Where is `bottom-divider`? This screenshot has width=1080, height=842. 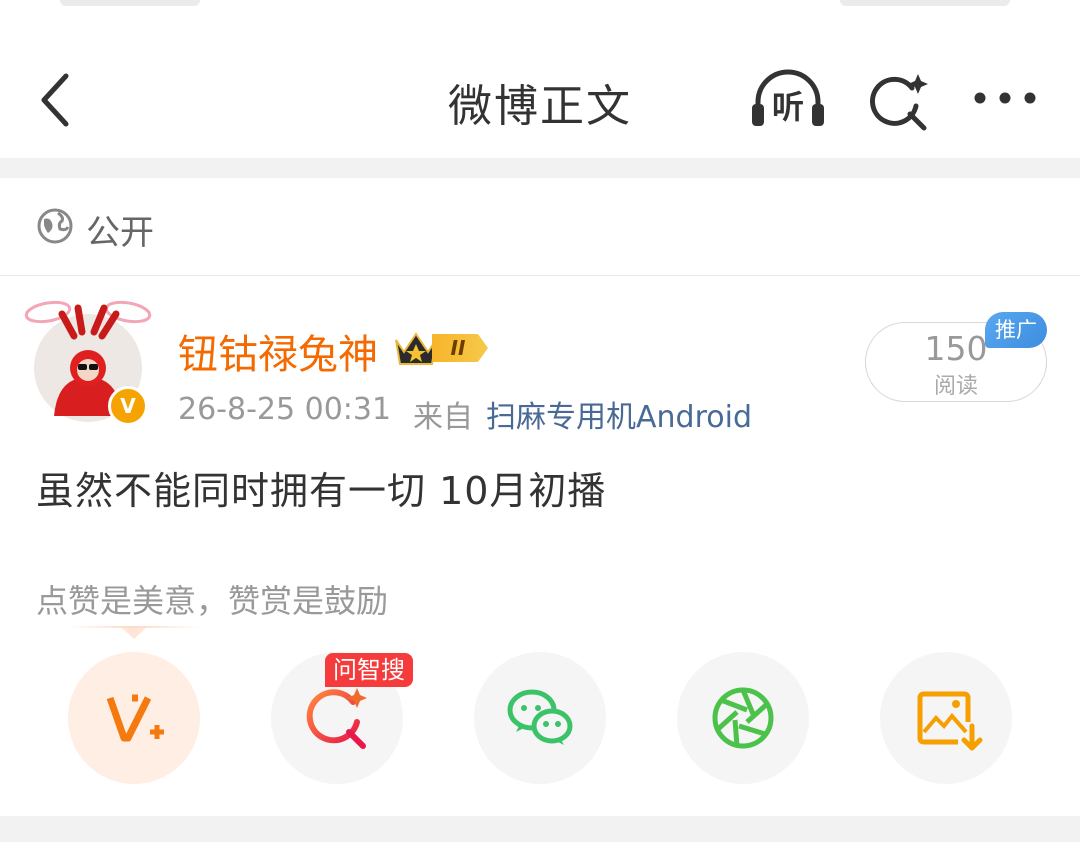 bottom-divider is located at coordinates (540, 829).